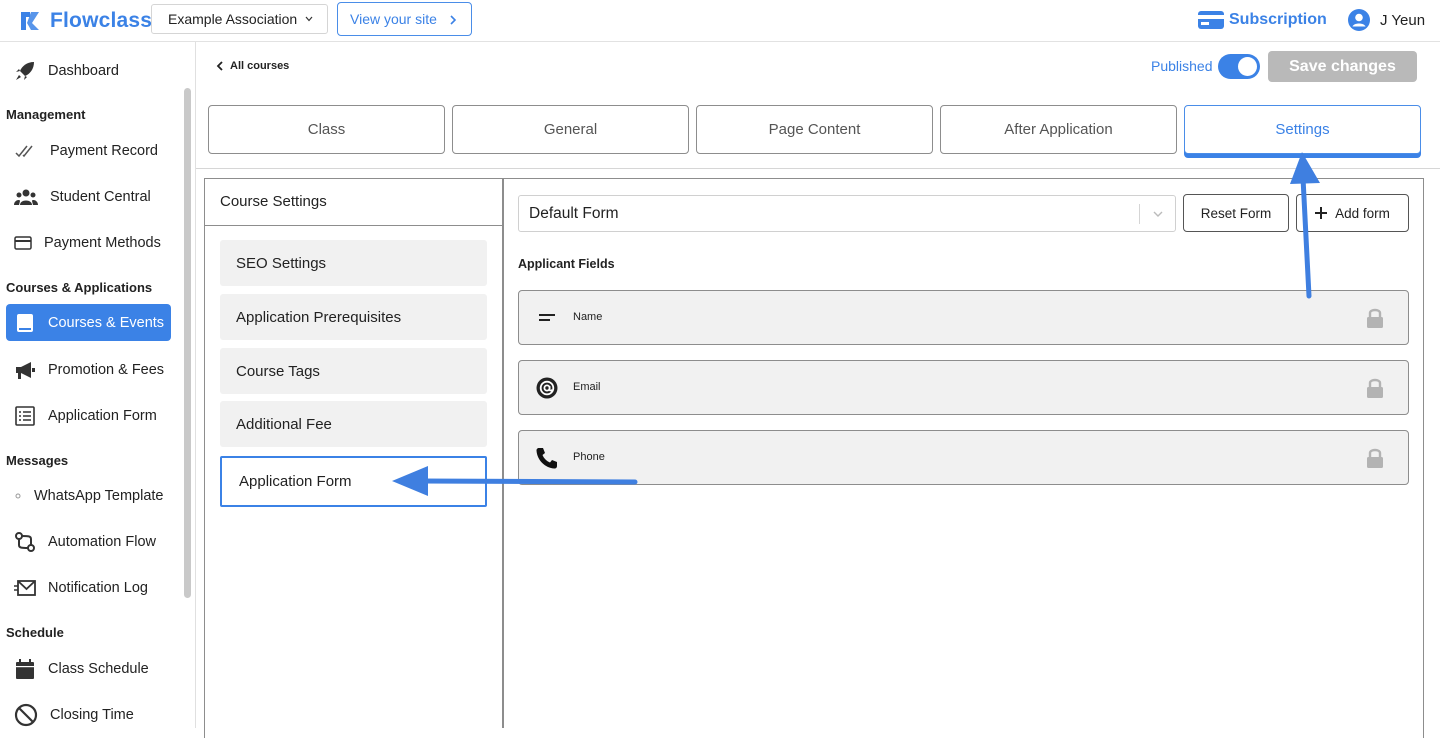 This screenshot has height=738, width=1440. What do you see at coordinates (1058, 129) in the screenshot?
I see `tab-after-application: After Application` at bounding box center [1058, 129].